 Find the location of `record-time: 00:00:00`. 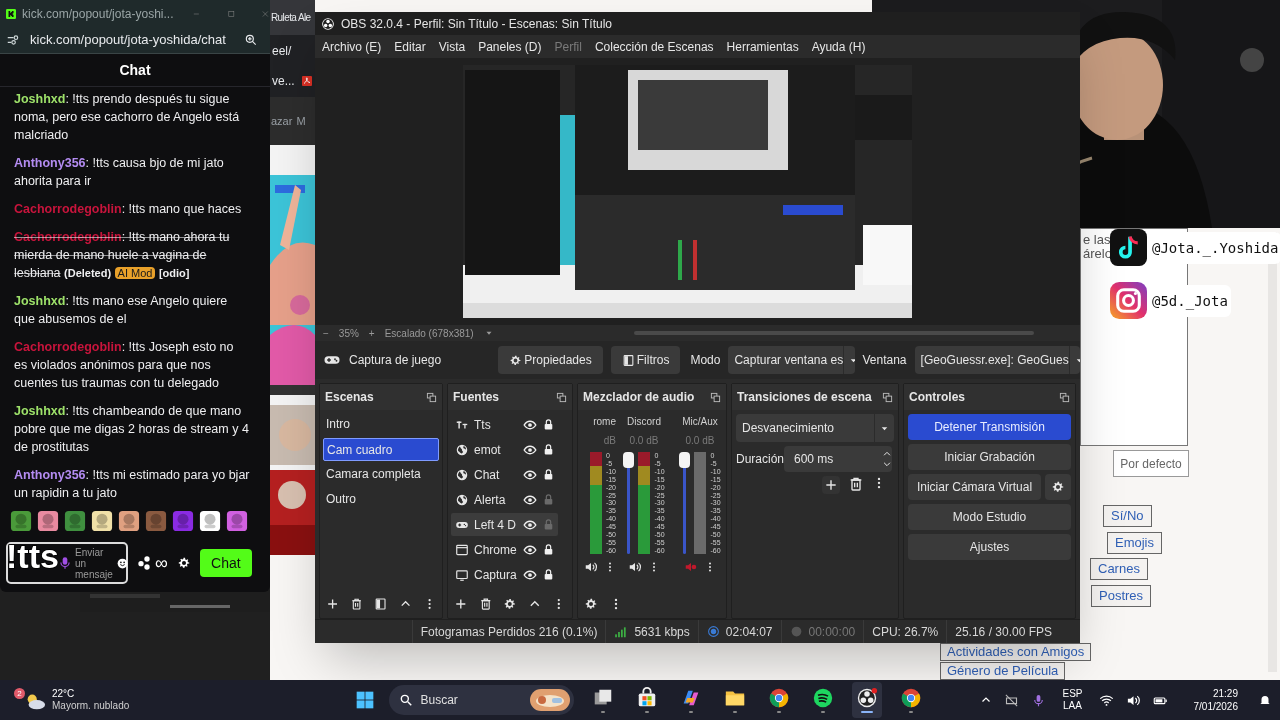

record-time: 00:00:00 is located at coordinates (832, 632).